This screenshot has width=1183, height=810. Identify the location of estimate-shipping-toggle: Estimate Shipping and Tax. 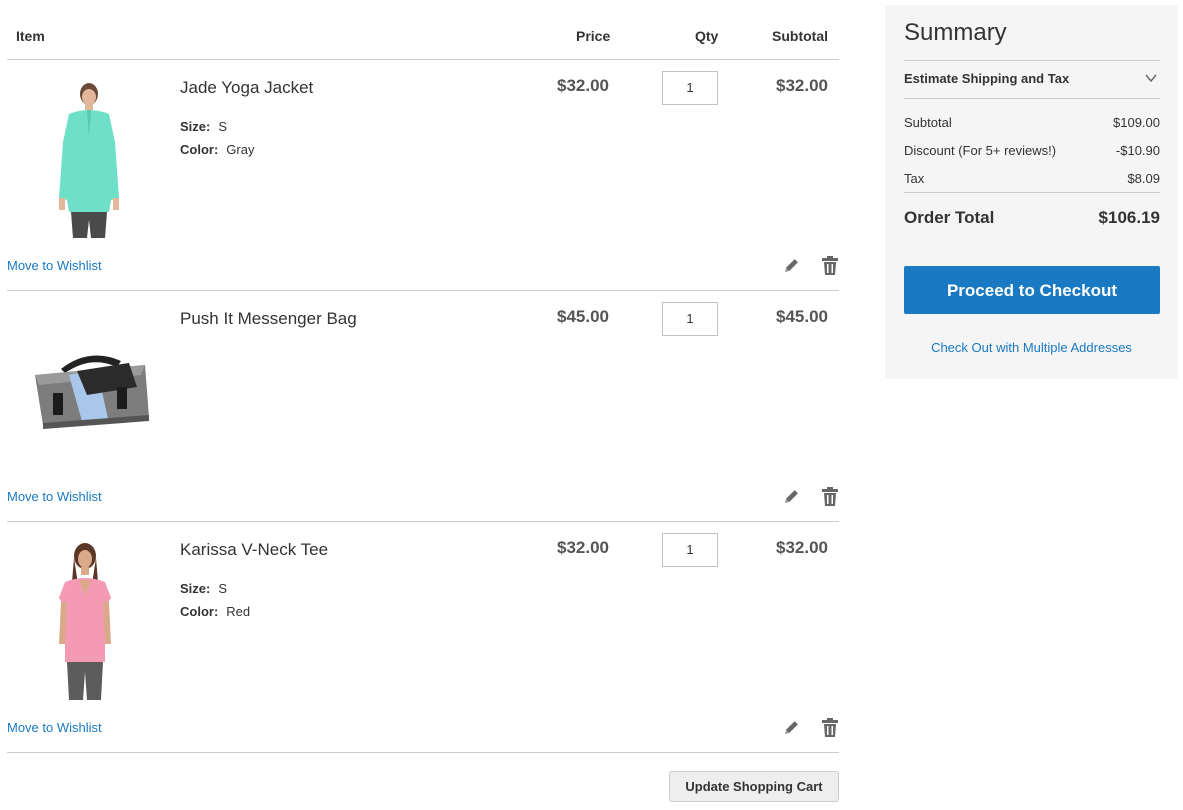
(986, 78).